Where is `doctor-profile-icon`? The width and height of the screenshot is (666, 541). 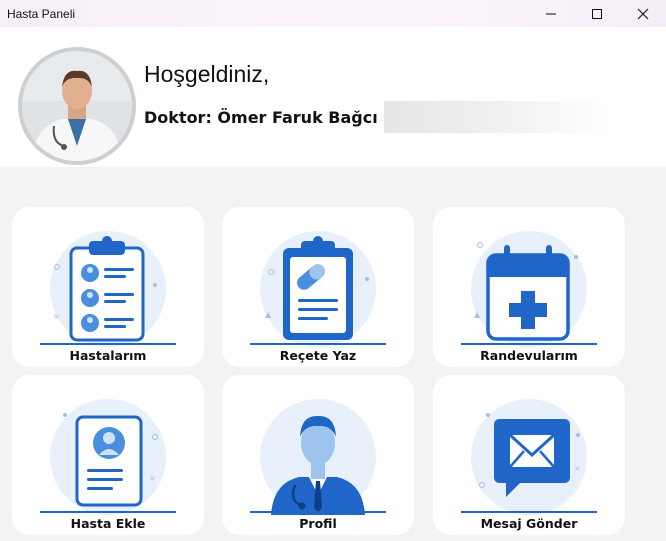
doctor-profile-icon is located at coordinates (318, 457).